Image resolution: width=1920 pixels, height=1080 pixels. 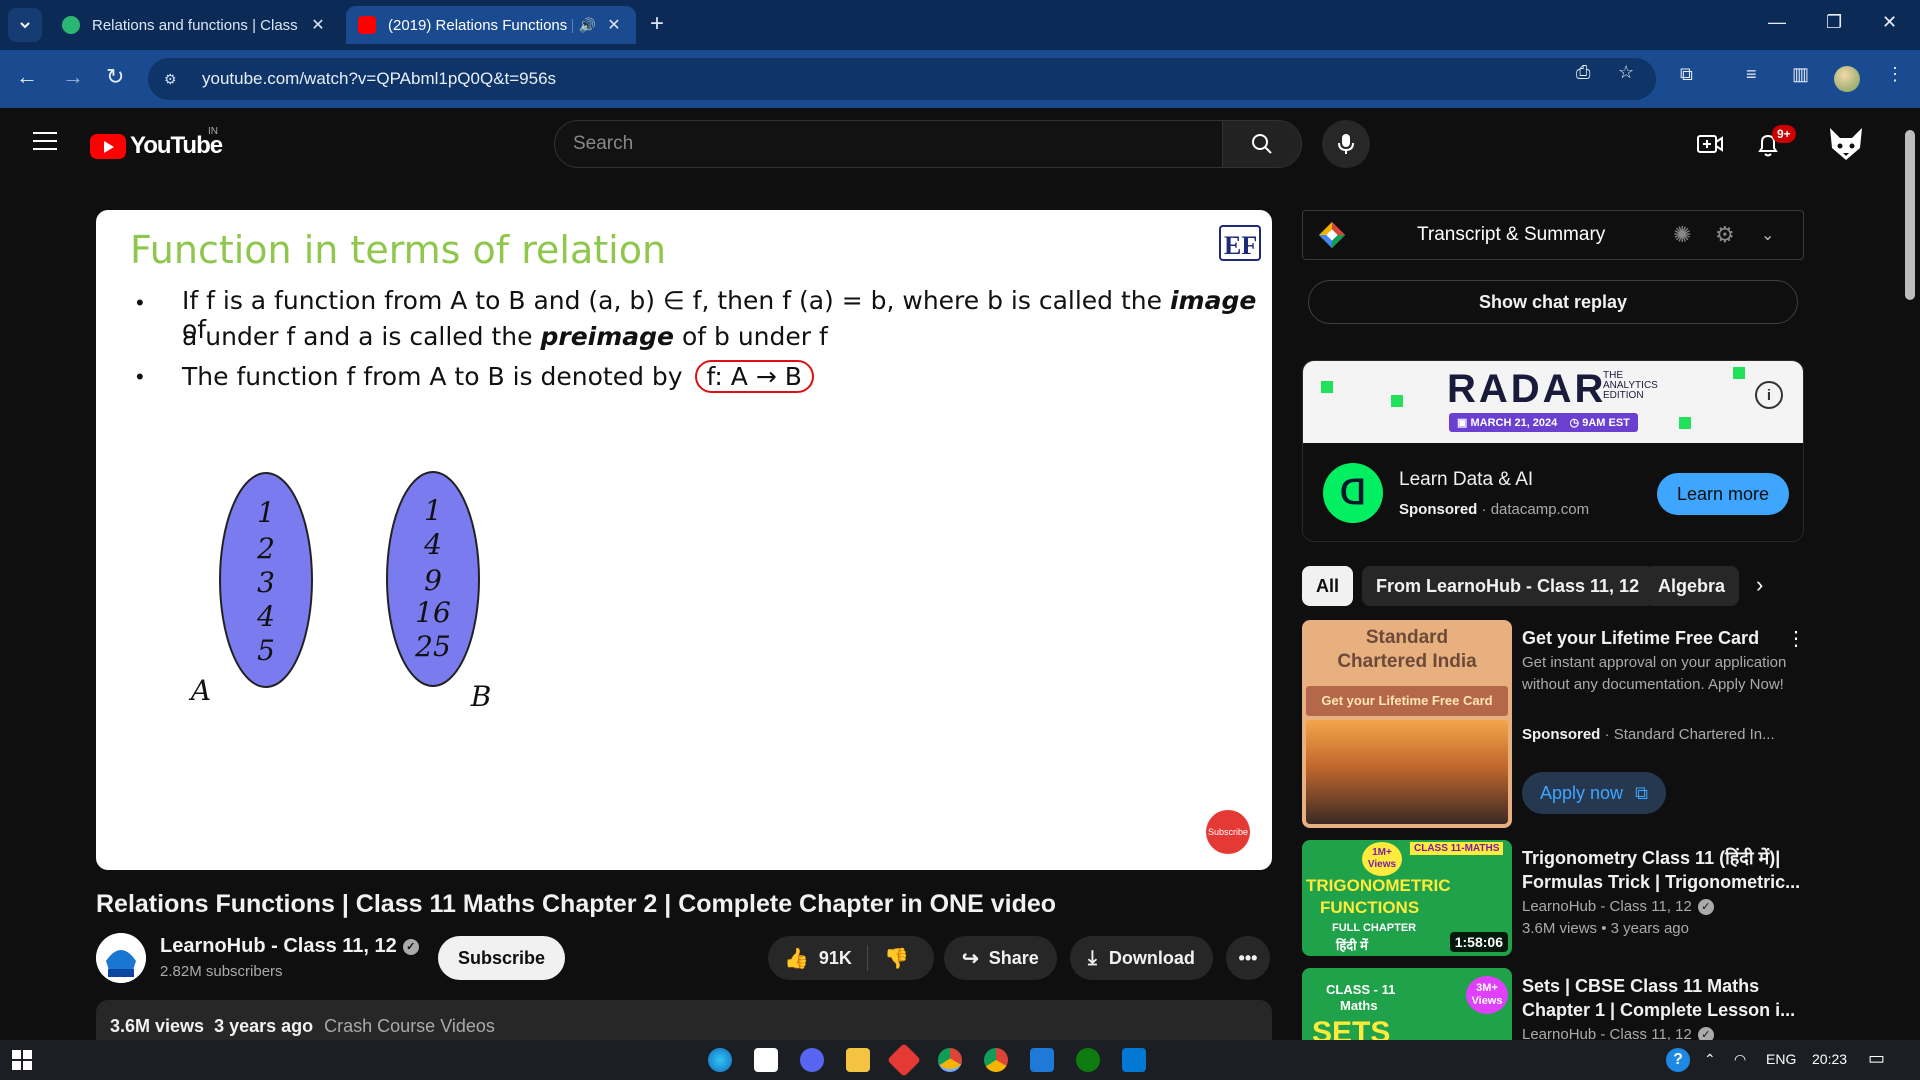 What do you see at coordinates (195, 25) in the screenshot?
I see `browser-tab: Relations and functions | Class 1 ✕` at bounding box center [195, 25].